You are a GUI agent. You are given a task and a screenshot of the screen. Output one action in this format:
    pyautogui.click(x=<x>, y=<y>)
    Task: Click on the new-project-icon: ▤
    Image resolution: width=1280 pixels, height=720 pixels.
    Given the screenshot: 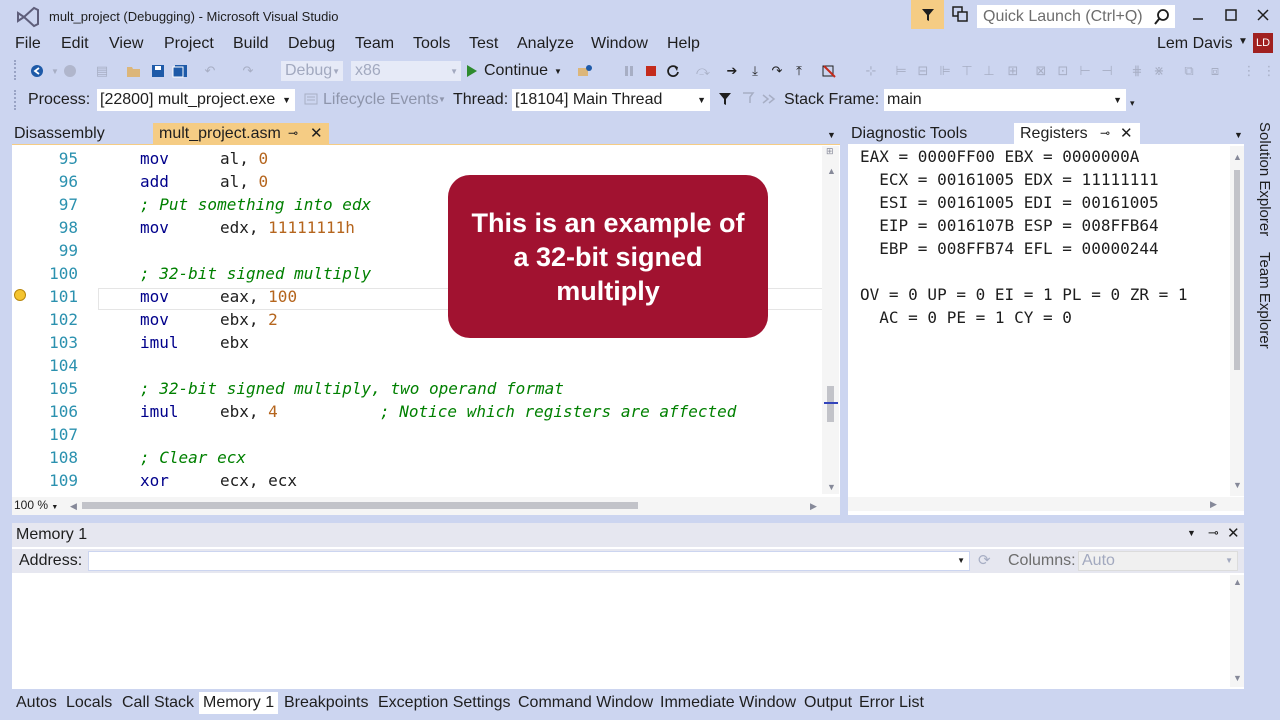 What is the action you would take?
    pyautogui.click(x=102, y=71)
    